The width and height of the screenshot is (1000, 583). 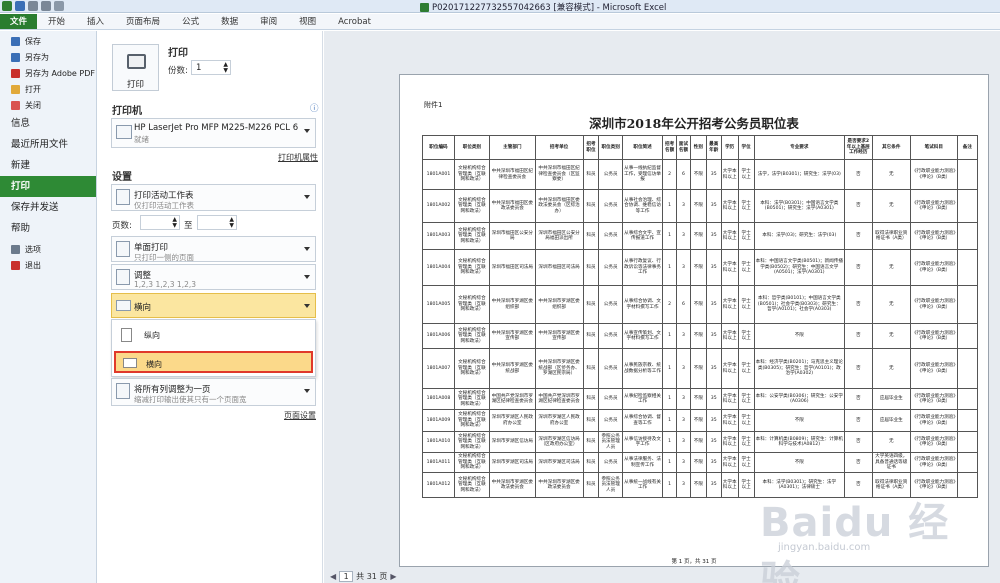 What do you see at coordinates (136, 61) in the screenshot?
I see `printer-icon` at bounding box center [136, 61].